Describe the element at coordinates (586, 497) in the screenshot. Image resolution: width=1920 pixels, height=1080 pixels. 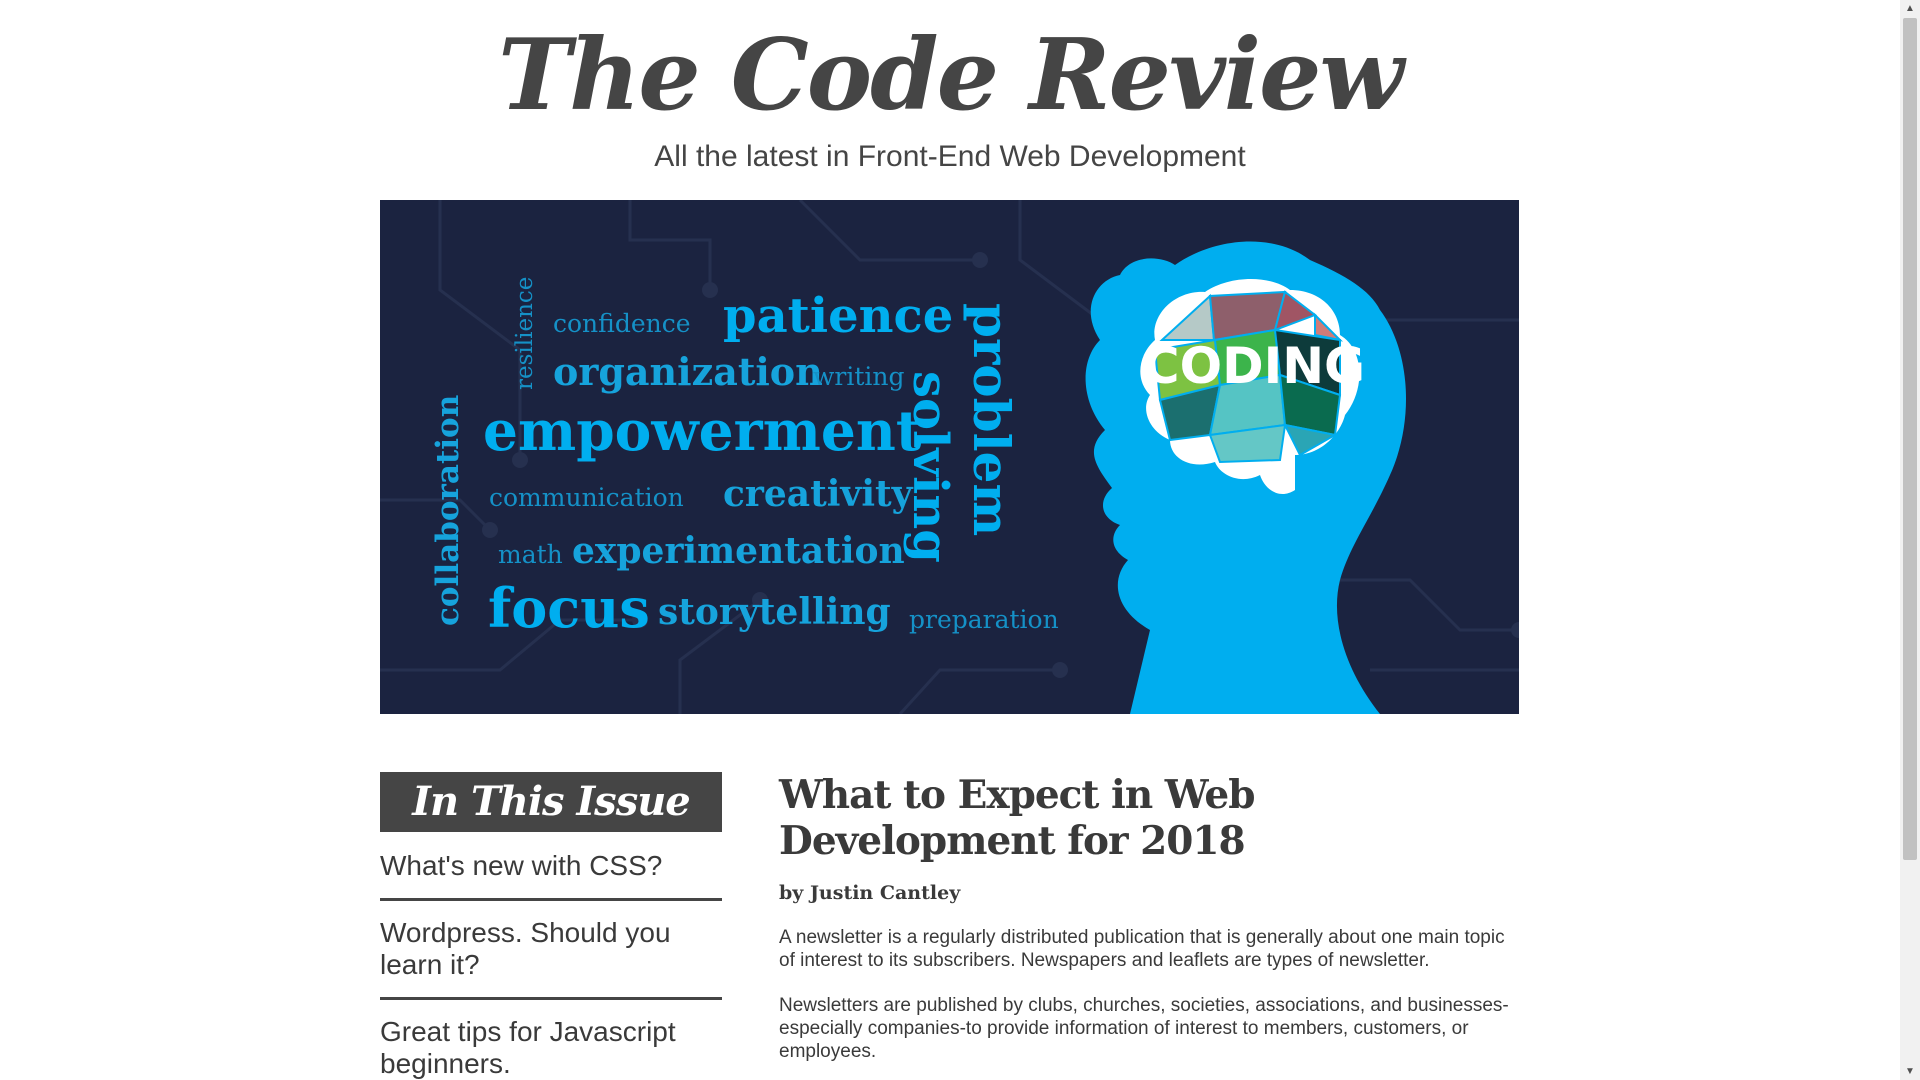
I see `word-communication: communication` at that location.